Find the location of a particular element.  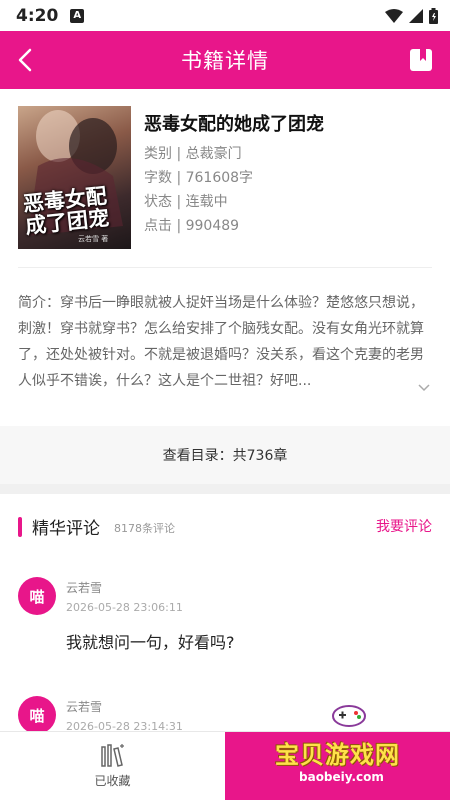

collect-button: 已收藏 is located at coordinates (112, 766).